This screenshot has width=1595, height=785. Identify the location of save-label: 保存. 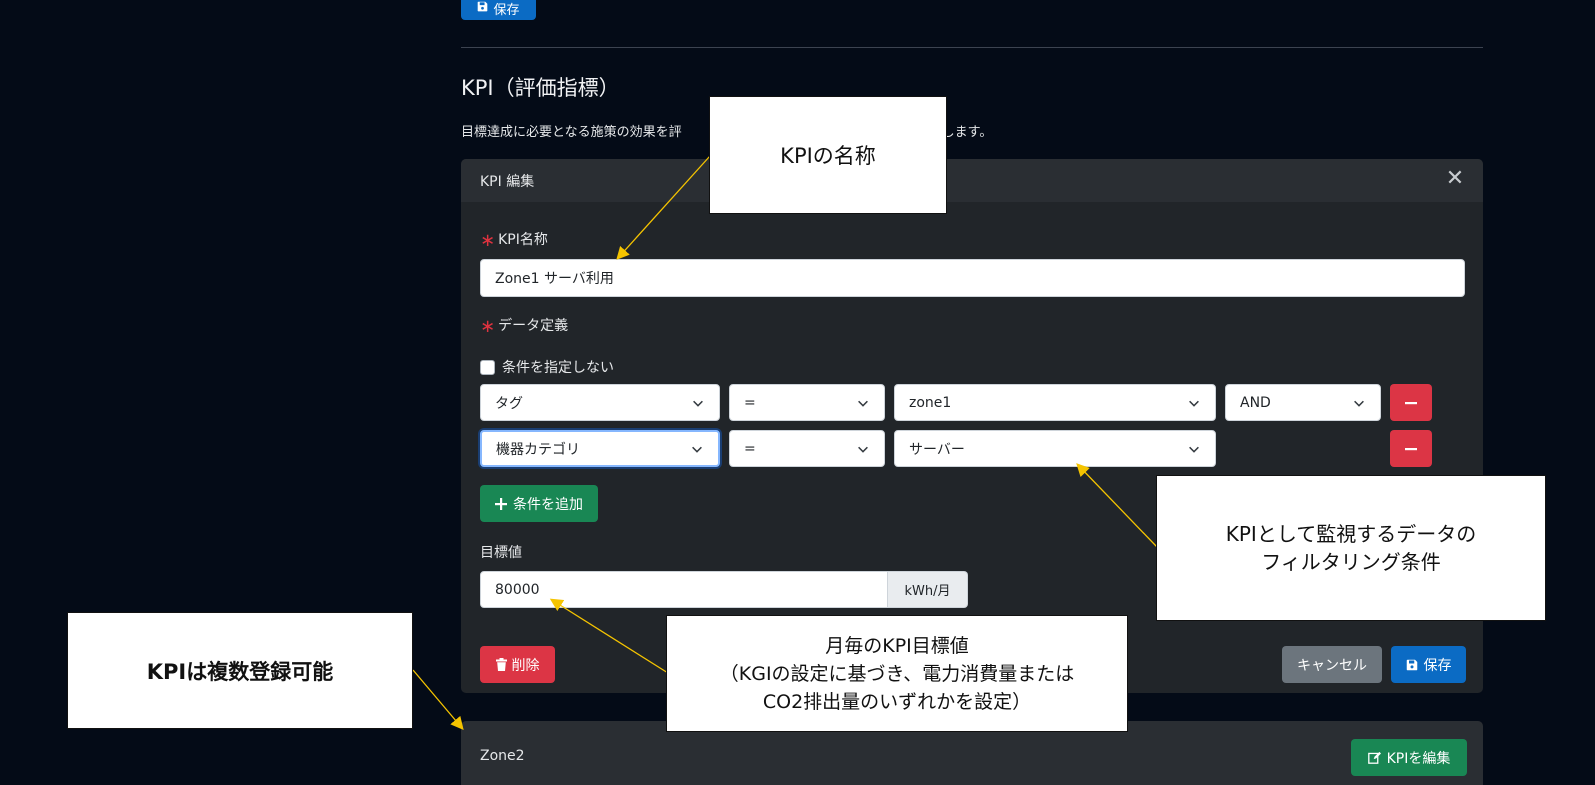
(1437, 665).